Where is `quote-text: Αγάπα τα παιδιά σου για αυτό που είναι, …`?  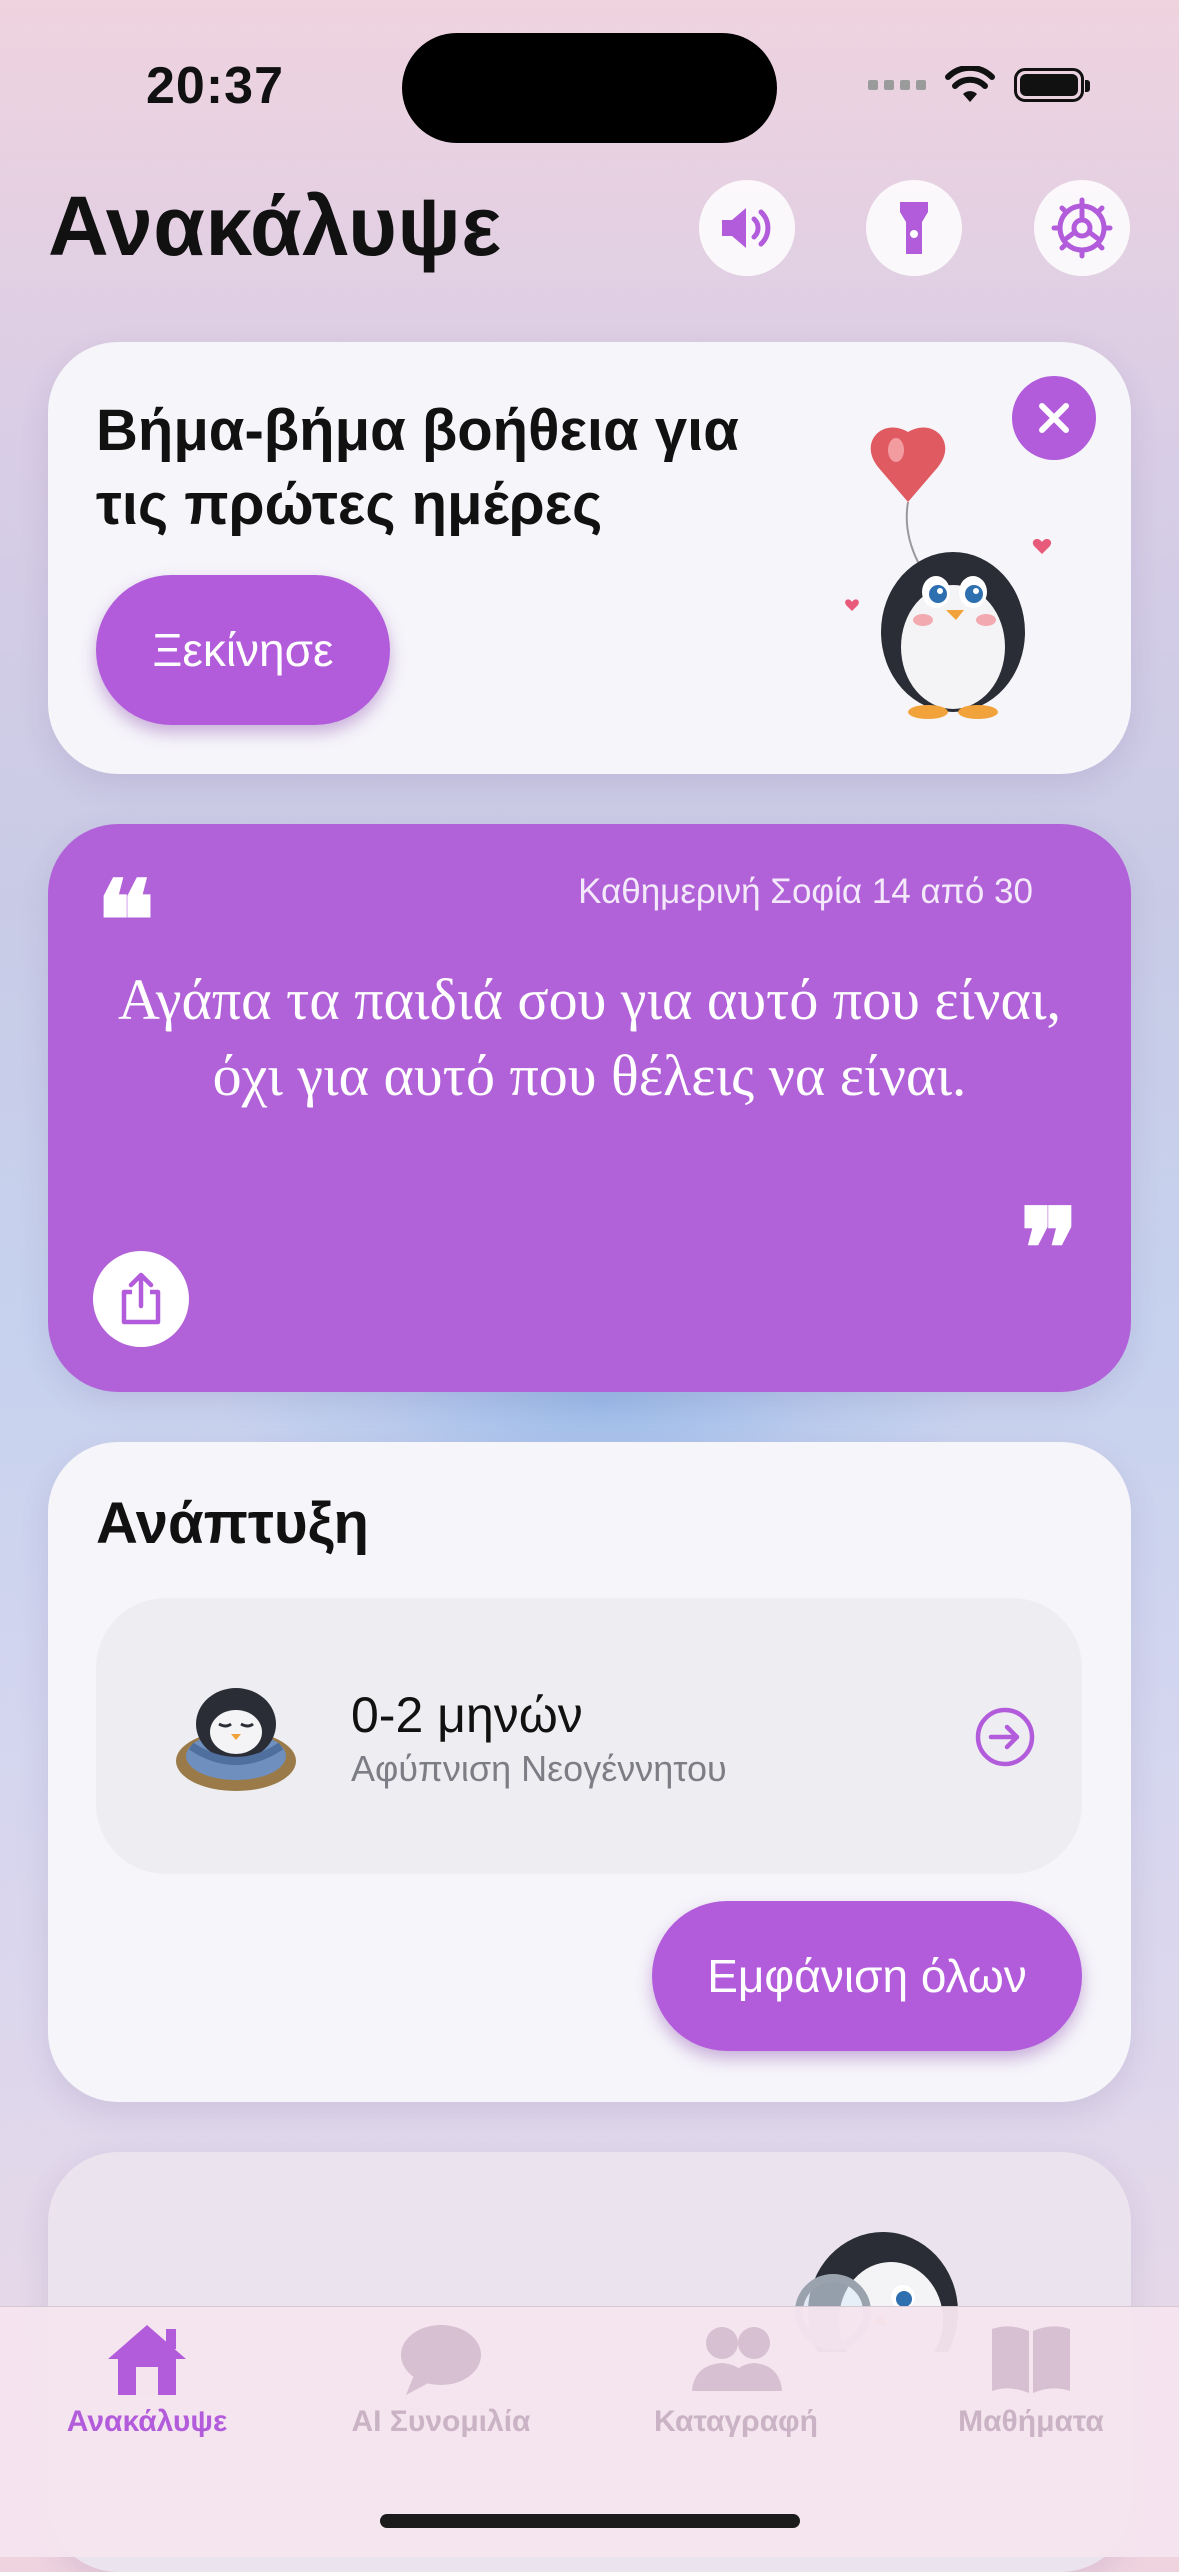
quote-text: Αγάπα τα παιδιά σου για αυτό που είναι, … is located at coordinates (589, 1037).